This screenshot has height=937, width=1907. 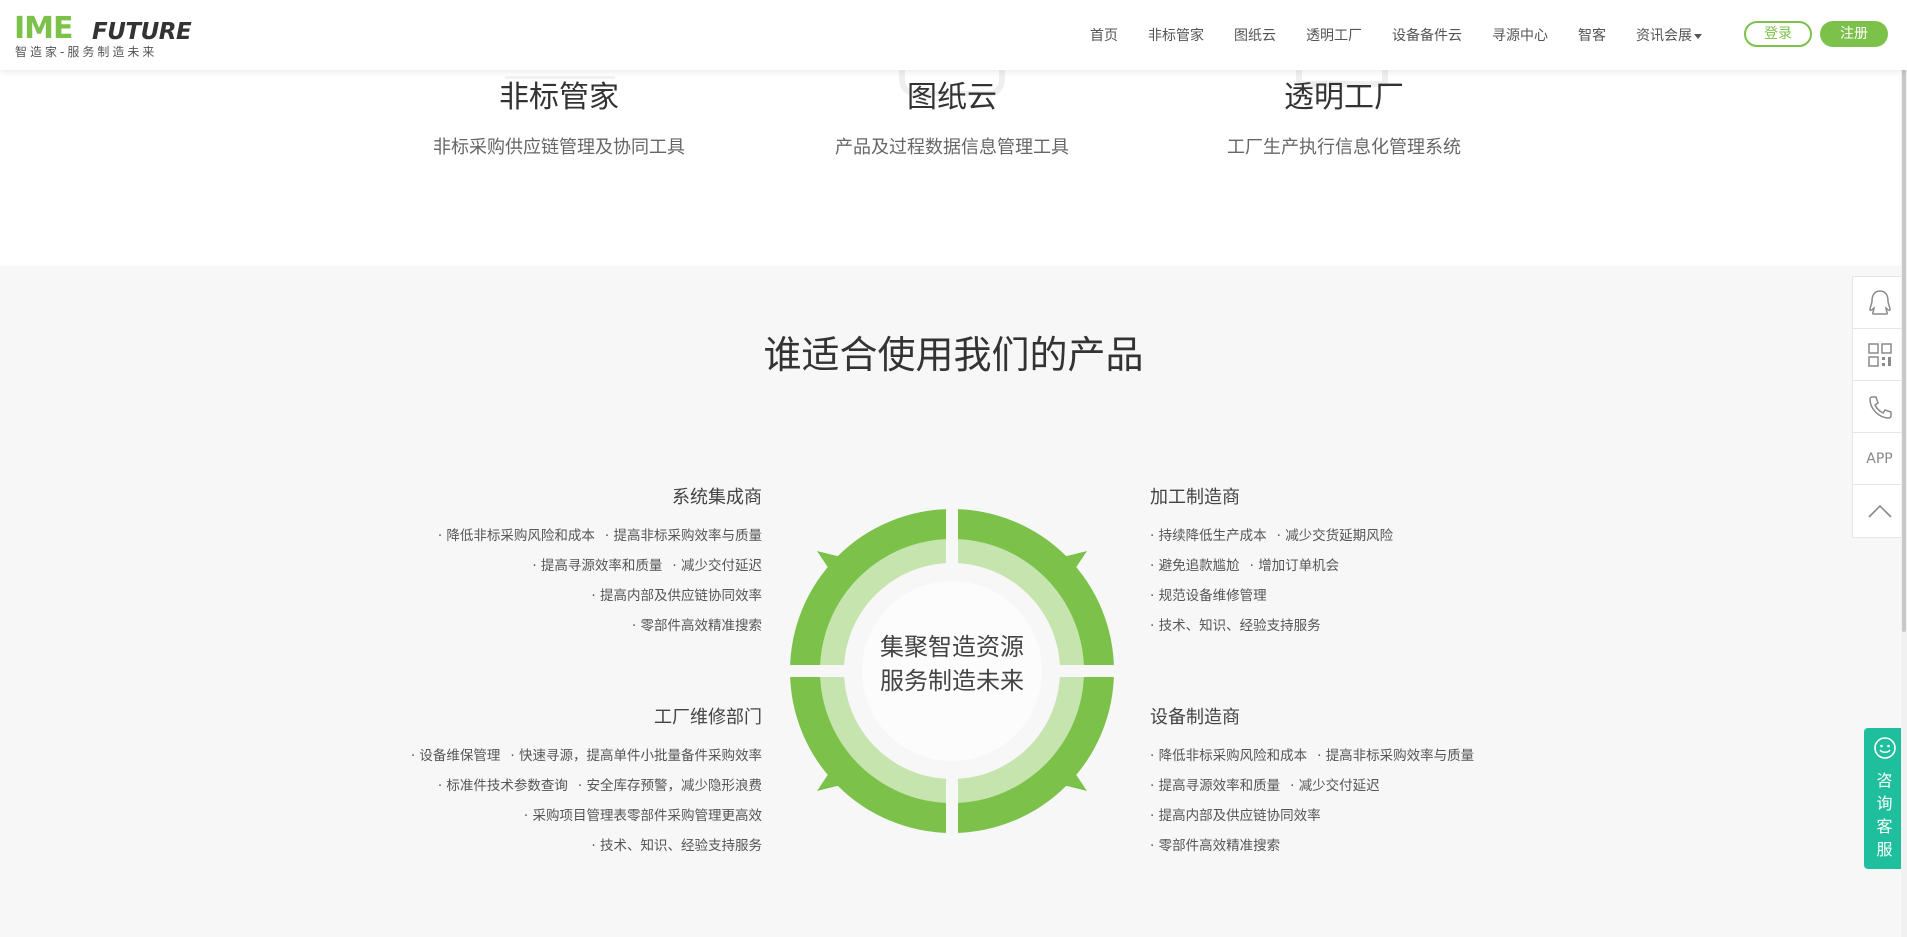 What do you see at coordinates (1698, 36) in the screenshot?
I see `chevron-down-icon` at bounding box center [1698, 36].